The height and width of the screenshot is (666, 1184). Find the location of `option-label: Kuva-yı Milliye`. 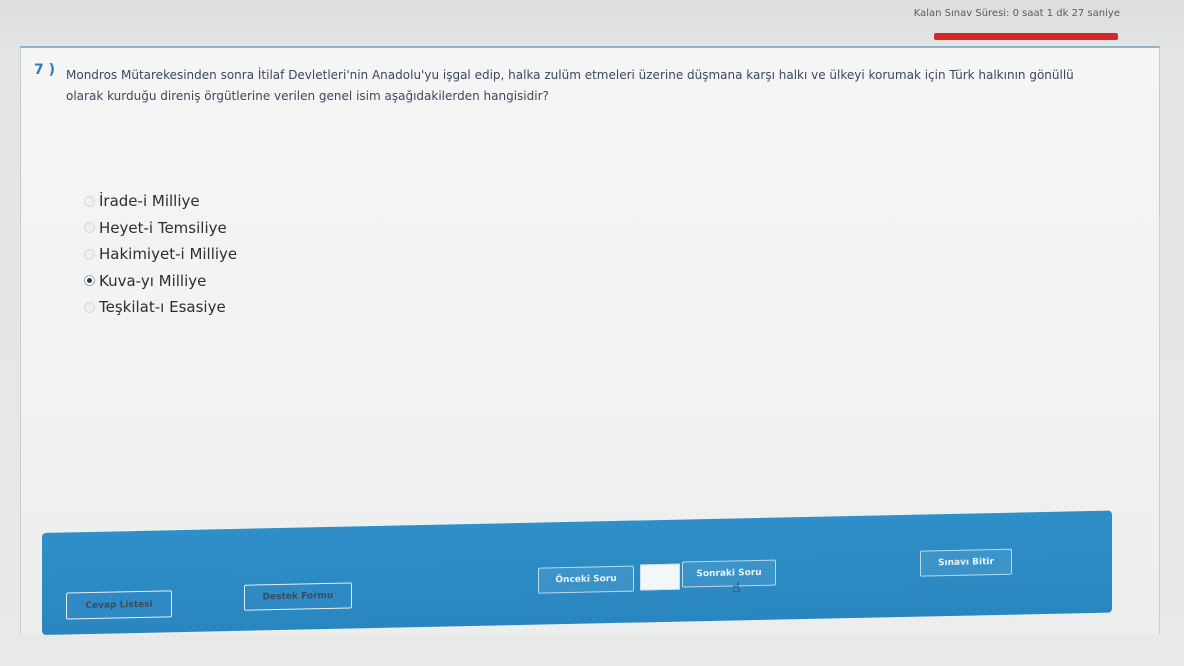

option-label: Kuva-yı Milliye is located at coordinates (153, 280).